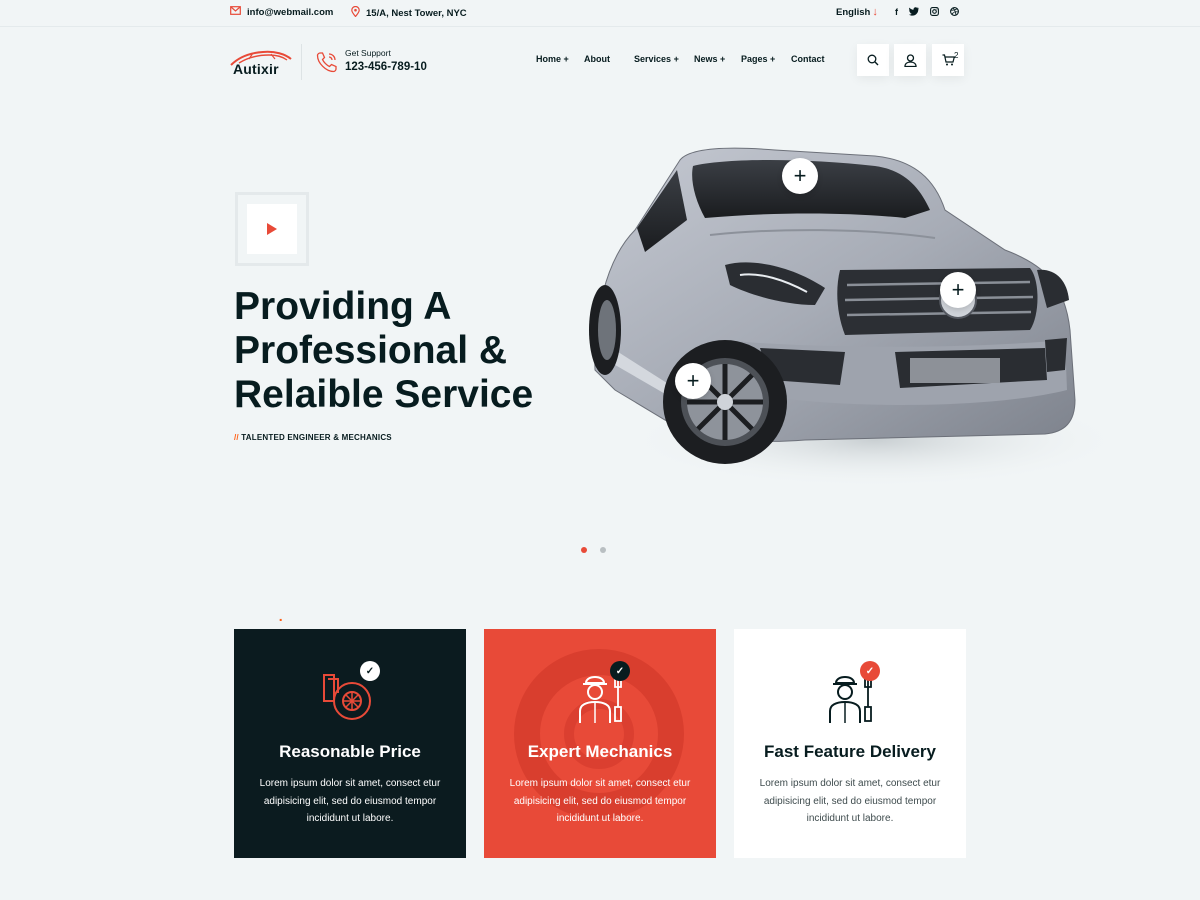  I want to click on dribbble-icon, so click(954, 12).